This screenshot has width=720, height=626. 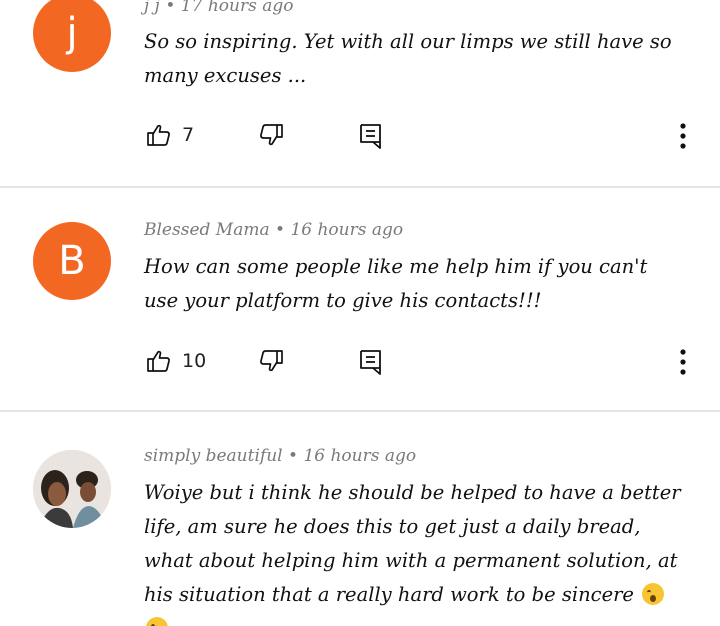 I want to click on like-button: 10, so click(x=176, y=361).